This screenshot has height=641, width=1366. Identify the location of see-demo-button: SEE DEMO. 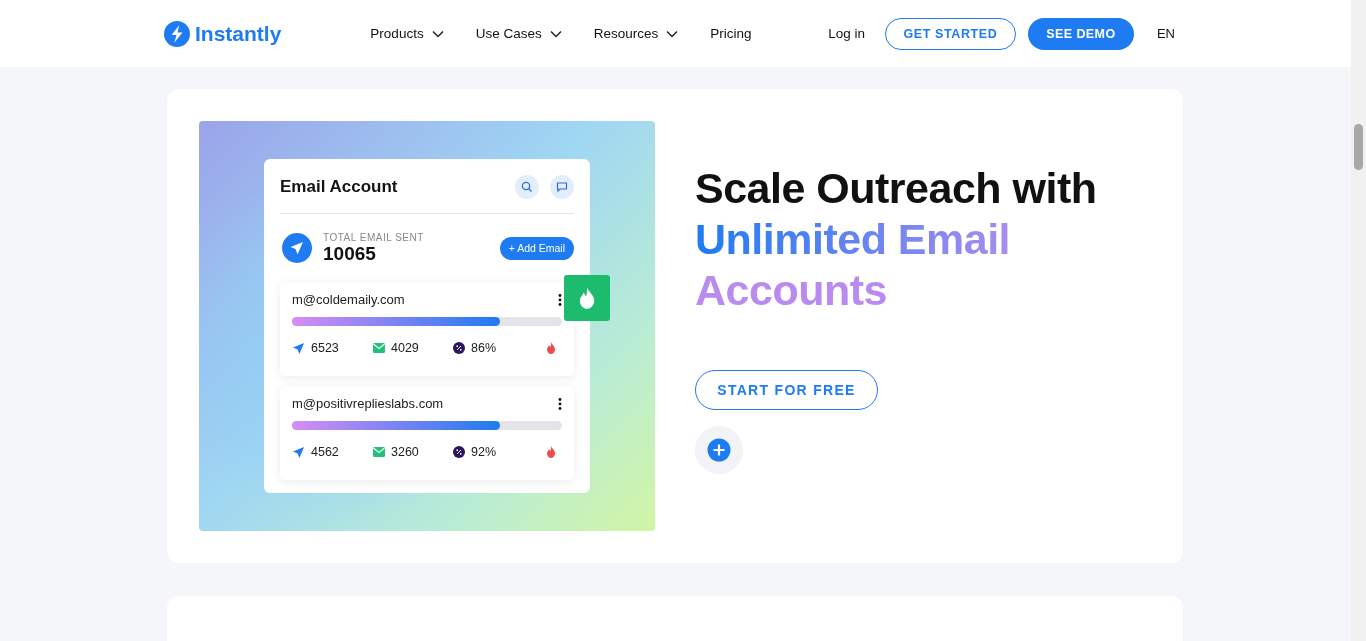
(1080, 33).